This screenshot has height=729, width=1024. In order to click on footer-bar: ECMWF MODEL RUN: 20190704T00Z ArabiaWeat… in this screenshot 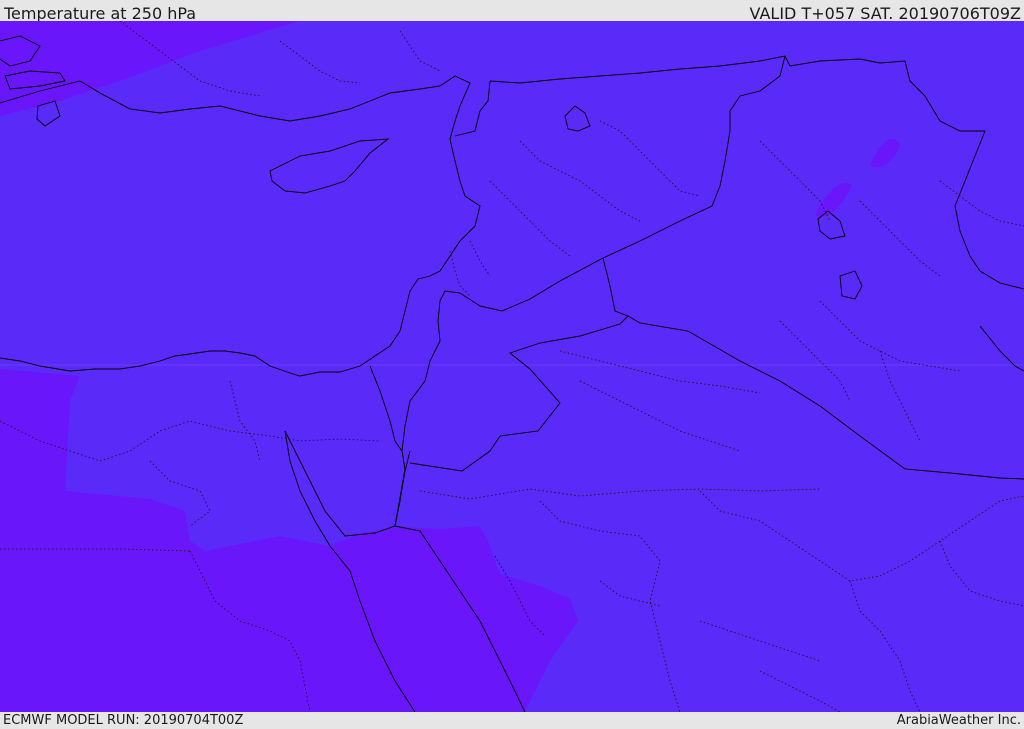, I will do `click(512, 720)`.